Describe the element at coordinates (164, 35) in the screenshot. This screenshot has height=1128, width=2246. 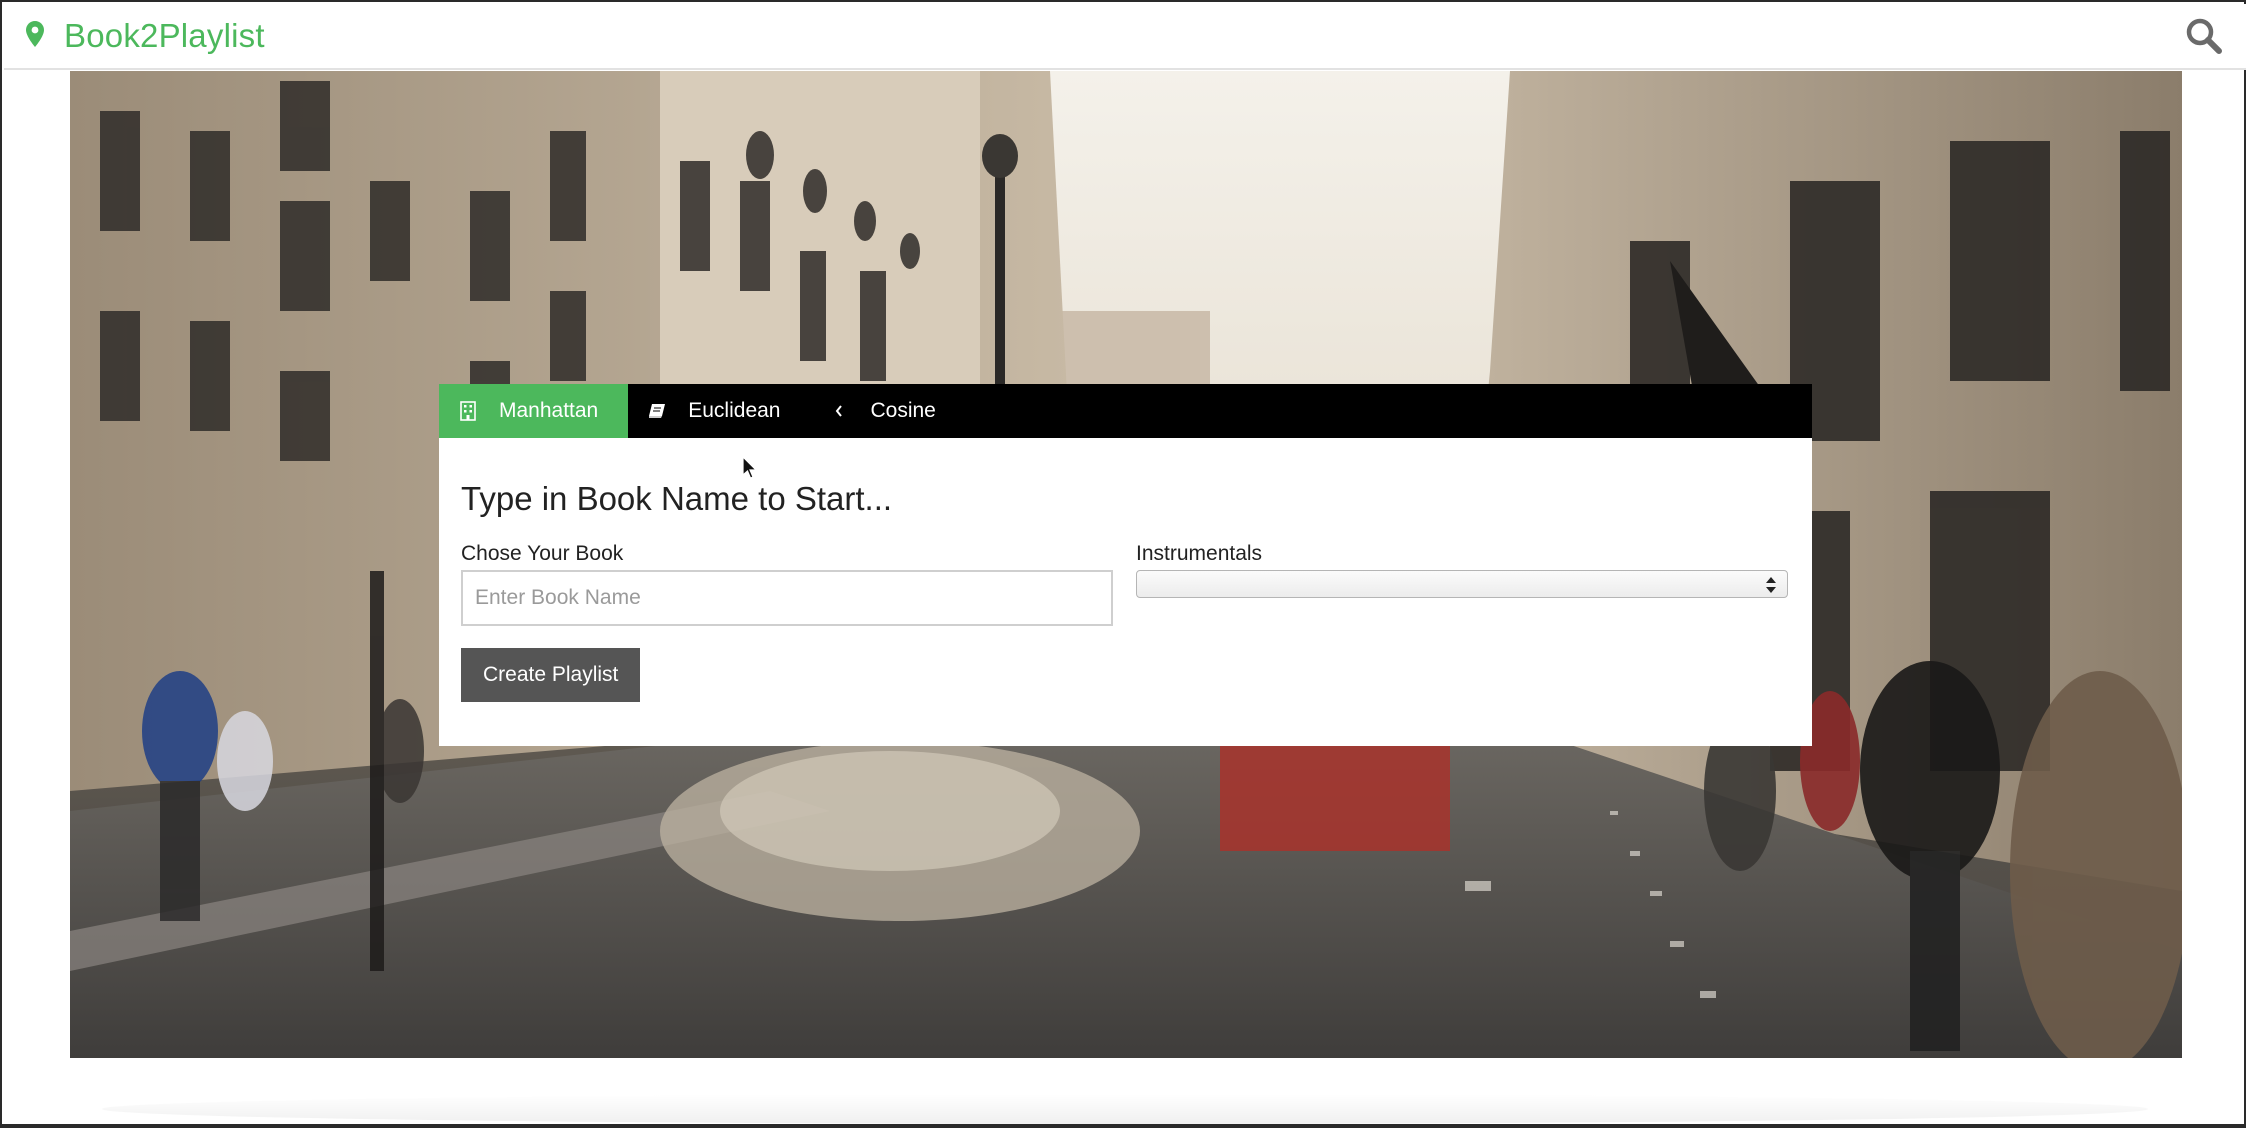
I see `brand-name: Book2Playlist` at that location.